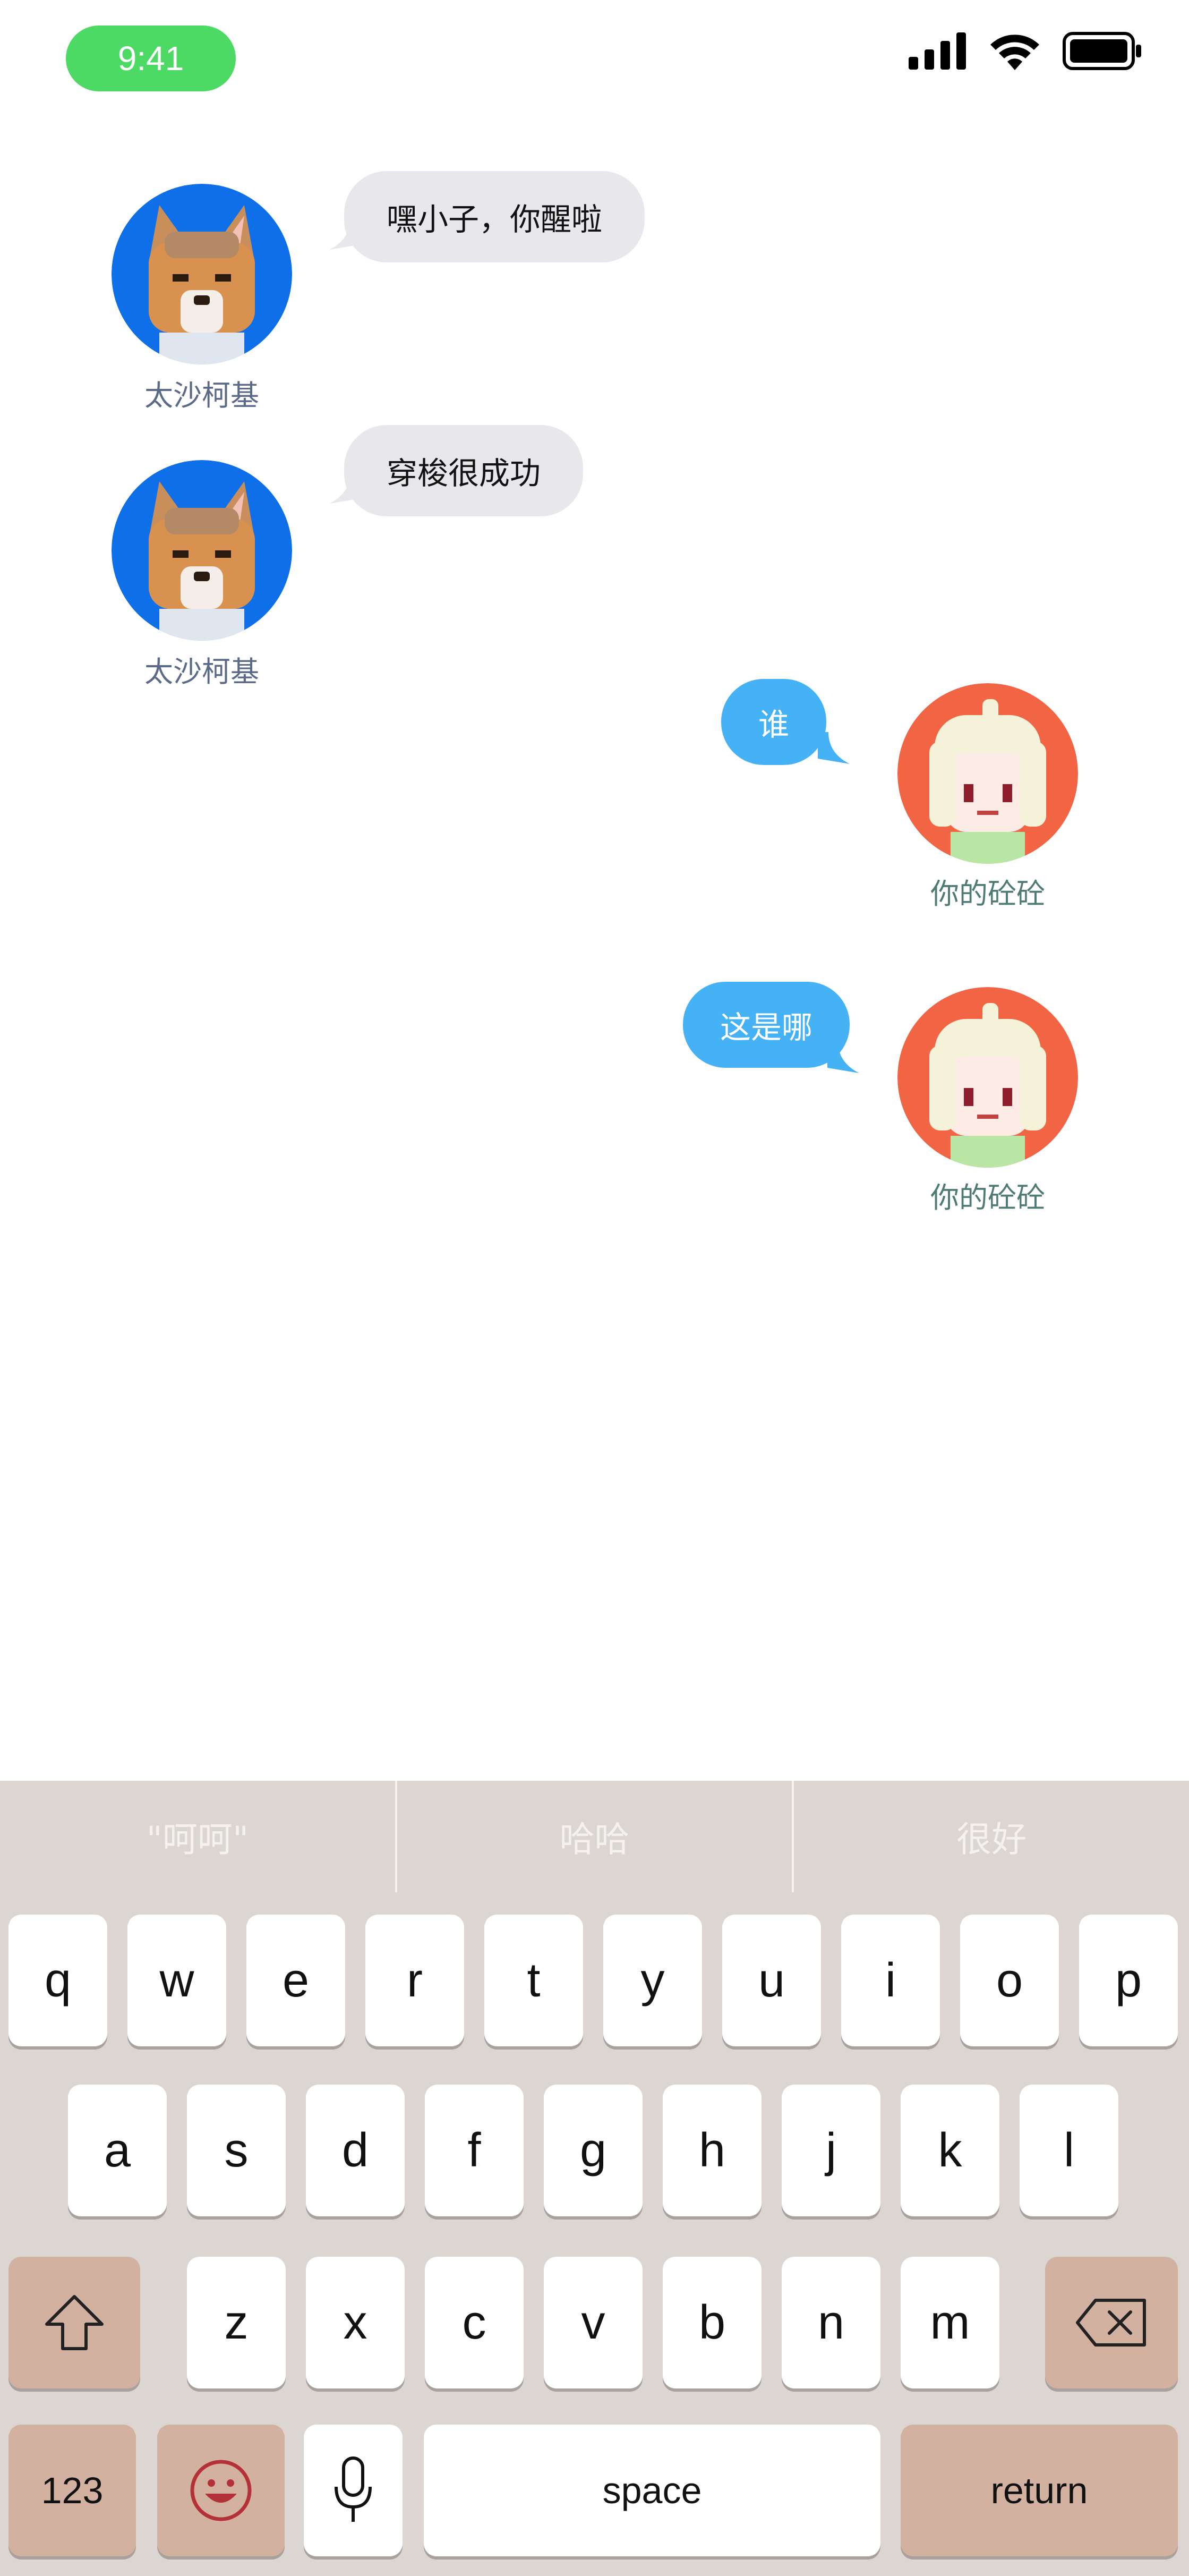 The width and height of the screenshot is (1189, 2576). I want to click on key-u: u, so click(771, 1980).